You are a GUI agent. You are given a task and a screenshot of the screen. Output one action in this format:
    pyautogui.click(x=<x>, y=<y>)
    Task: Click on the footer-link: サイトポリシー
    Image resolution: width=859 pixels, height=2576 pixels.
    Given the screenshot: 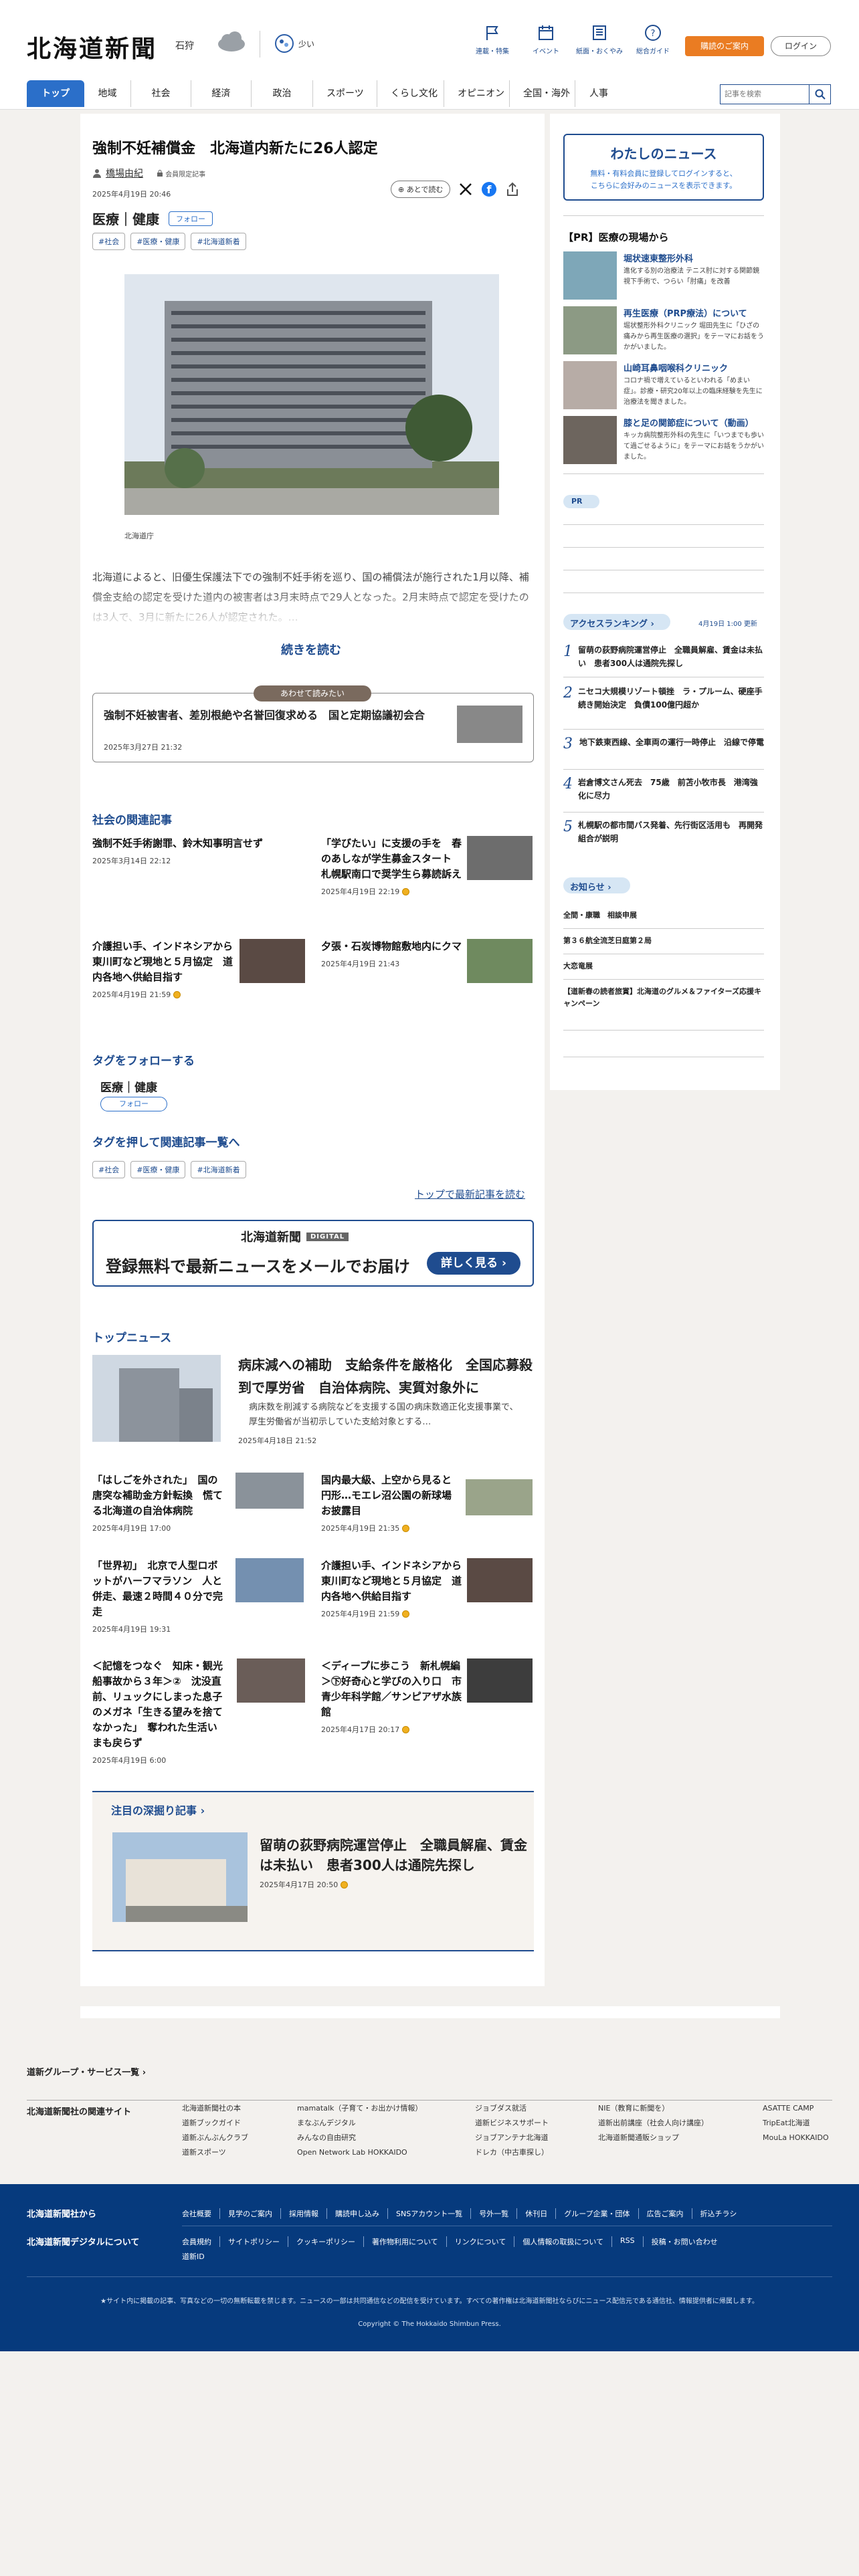 What is the action you would take?
    pyautogui.click(x=253, y=2241)
    